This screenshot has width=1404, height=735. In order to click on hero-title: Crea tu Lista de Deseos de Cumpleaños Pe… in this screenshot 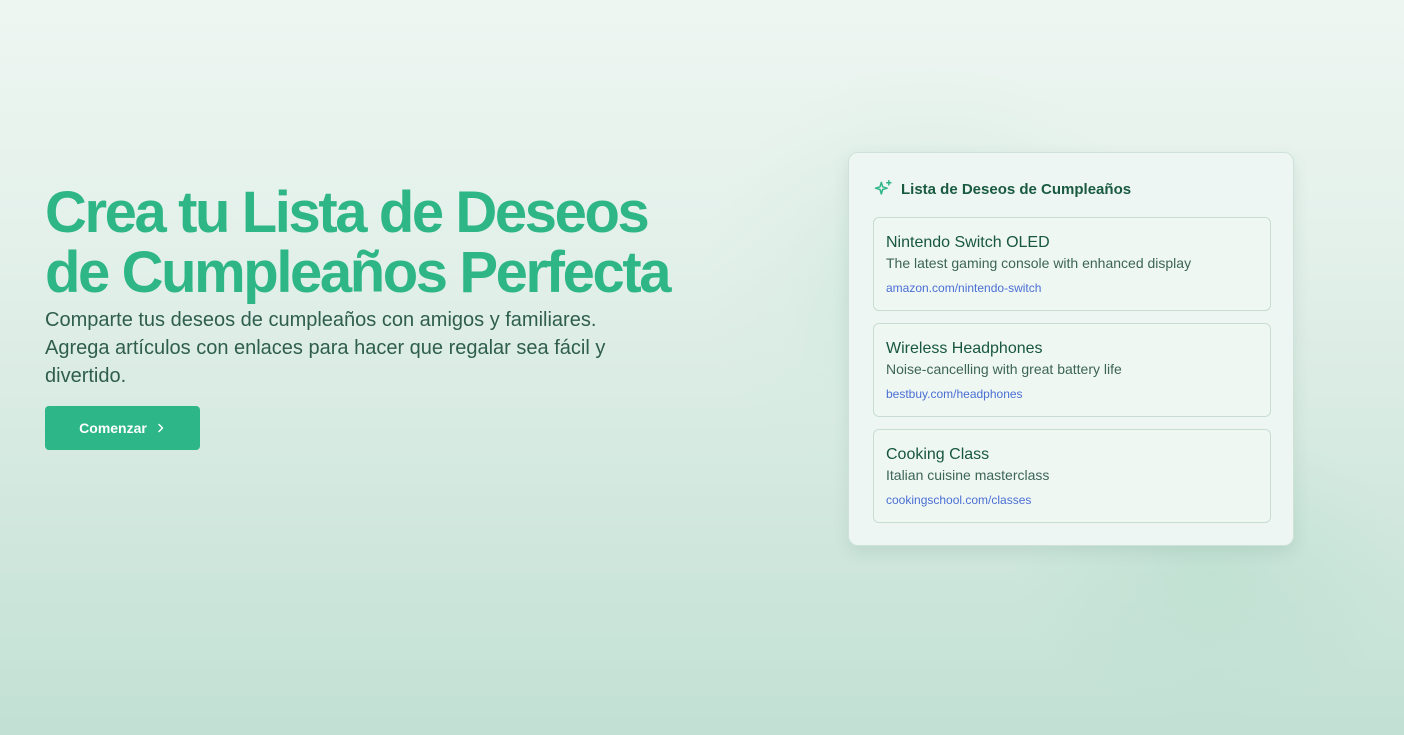, I will do `click(358, 242)`.